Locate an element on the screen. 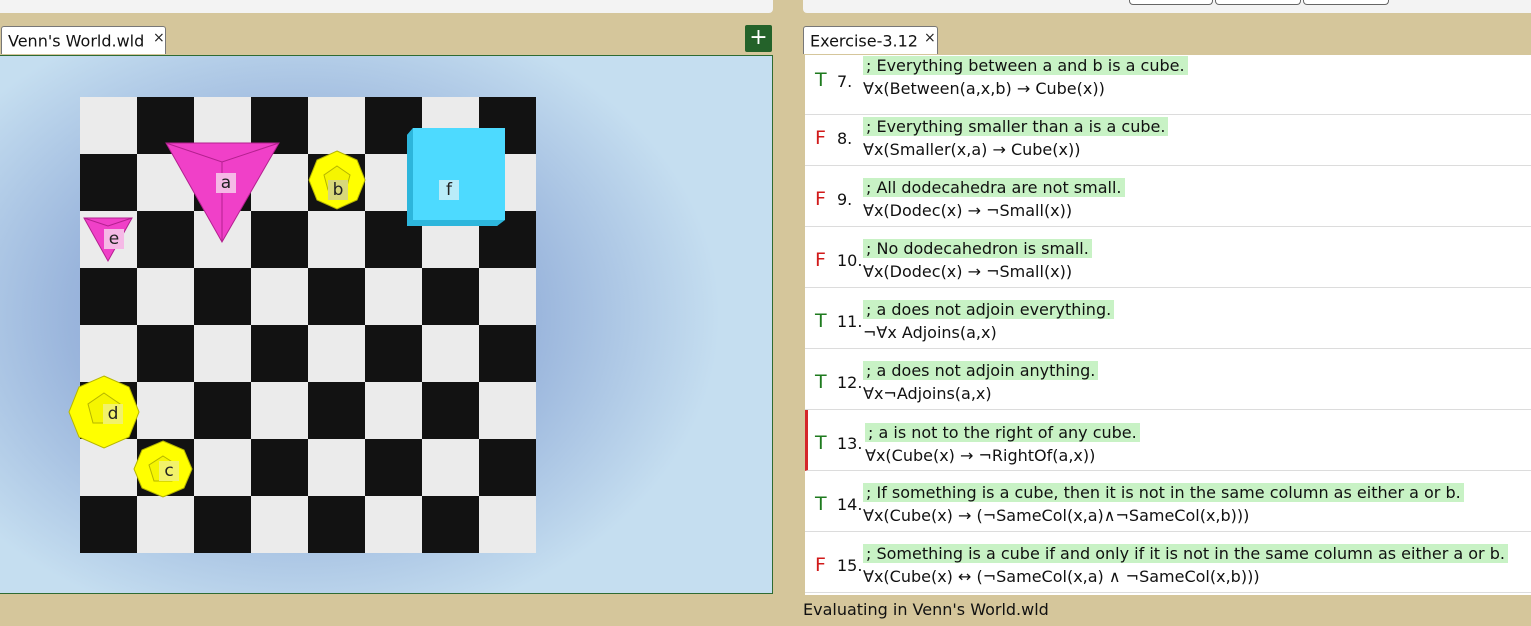 Image resolution: width=1531 pixels, height=626 pixels. tab-sentences: Exercise-3.12 × is located at coordinates (870, 40).